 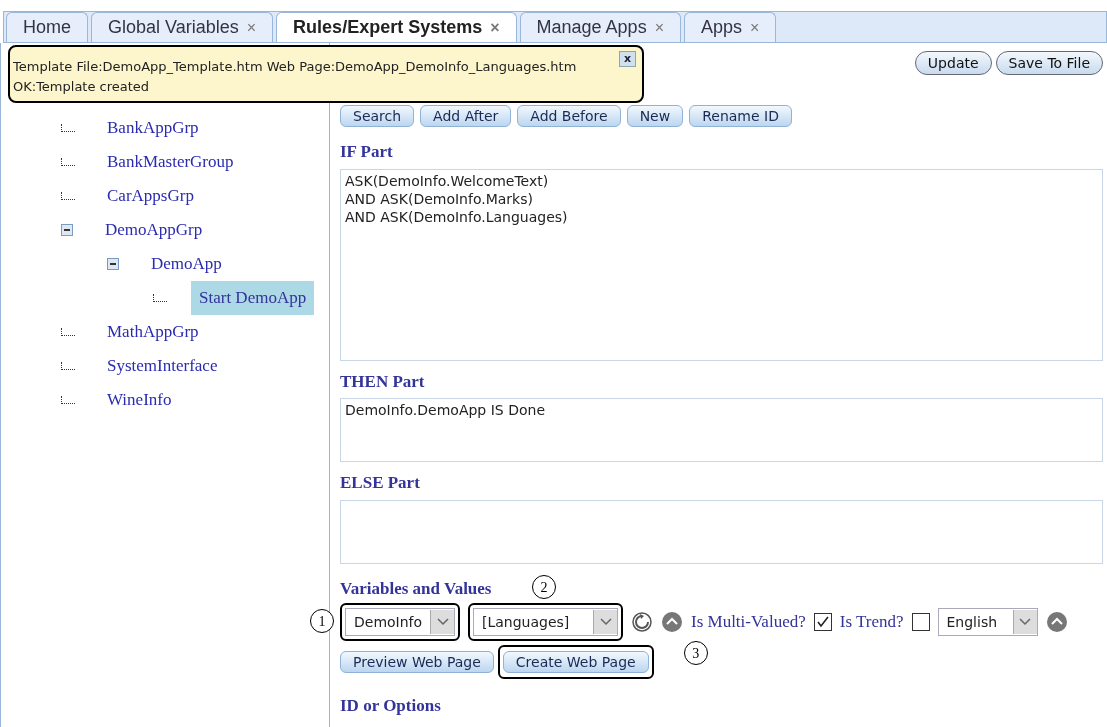 I want to click on section-heading: IF Part, so click(x=367, y=152).